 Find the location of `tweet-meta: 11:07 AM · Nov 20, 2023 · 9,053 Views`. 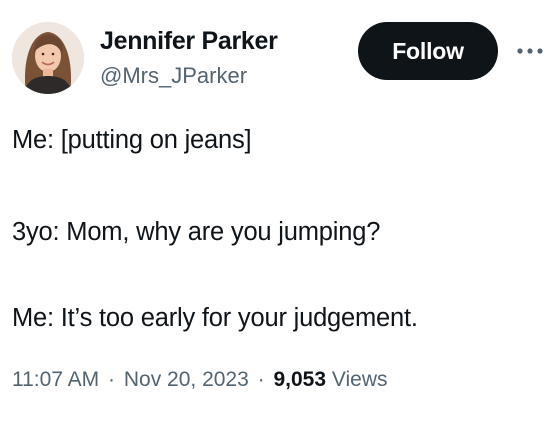

tweet-meta: 11:07 AM · Nov 20, 2023 · 9,053 Views is located at coordinates (200, 380).